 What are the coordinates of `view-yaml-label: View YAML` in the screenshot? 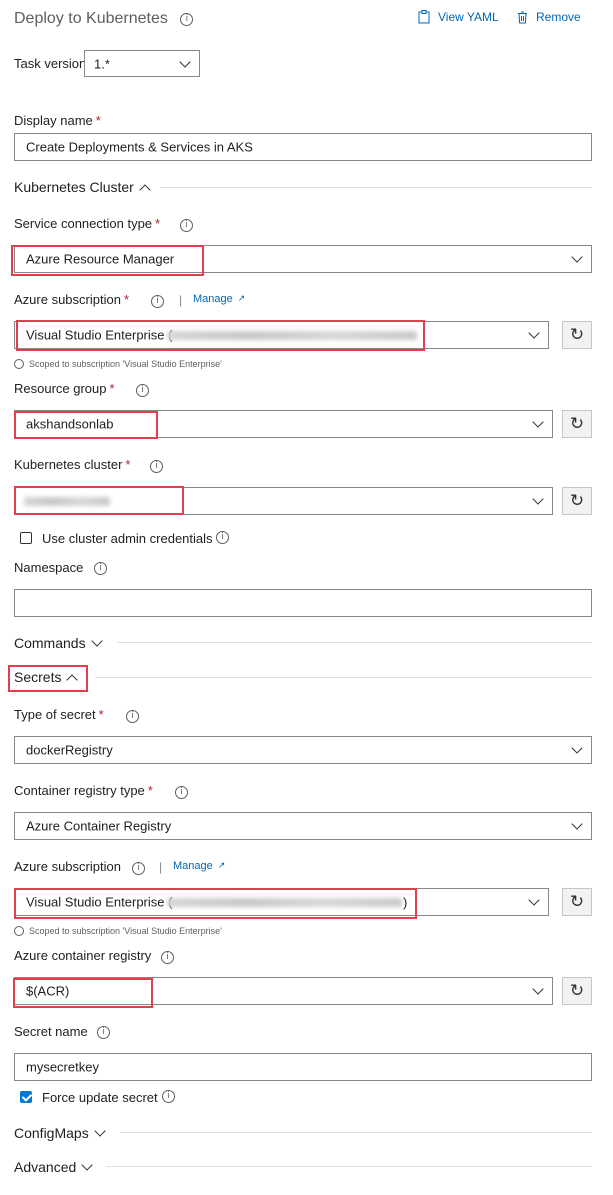 It's located at (468, 17).